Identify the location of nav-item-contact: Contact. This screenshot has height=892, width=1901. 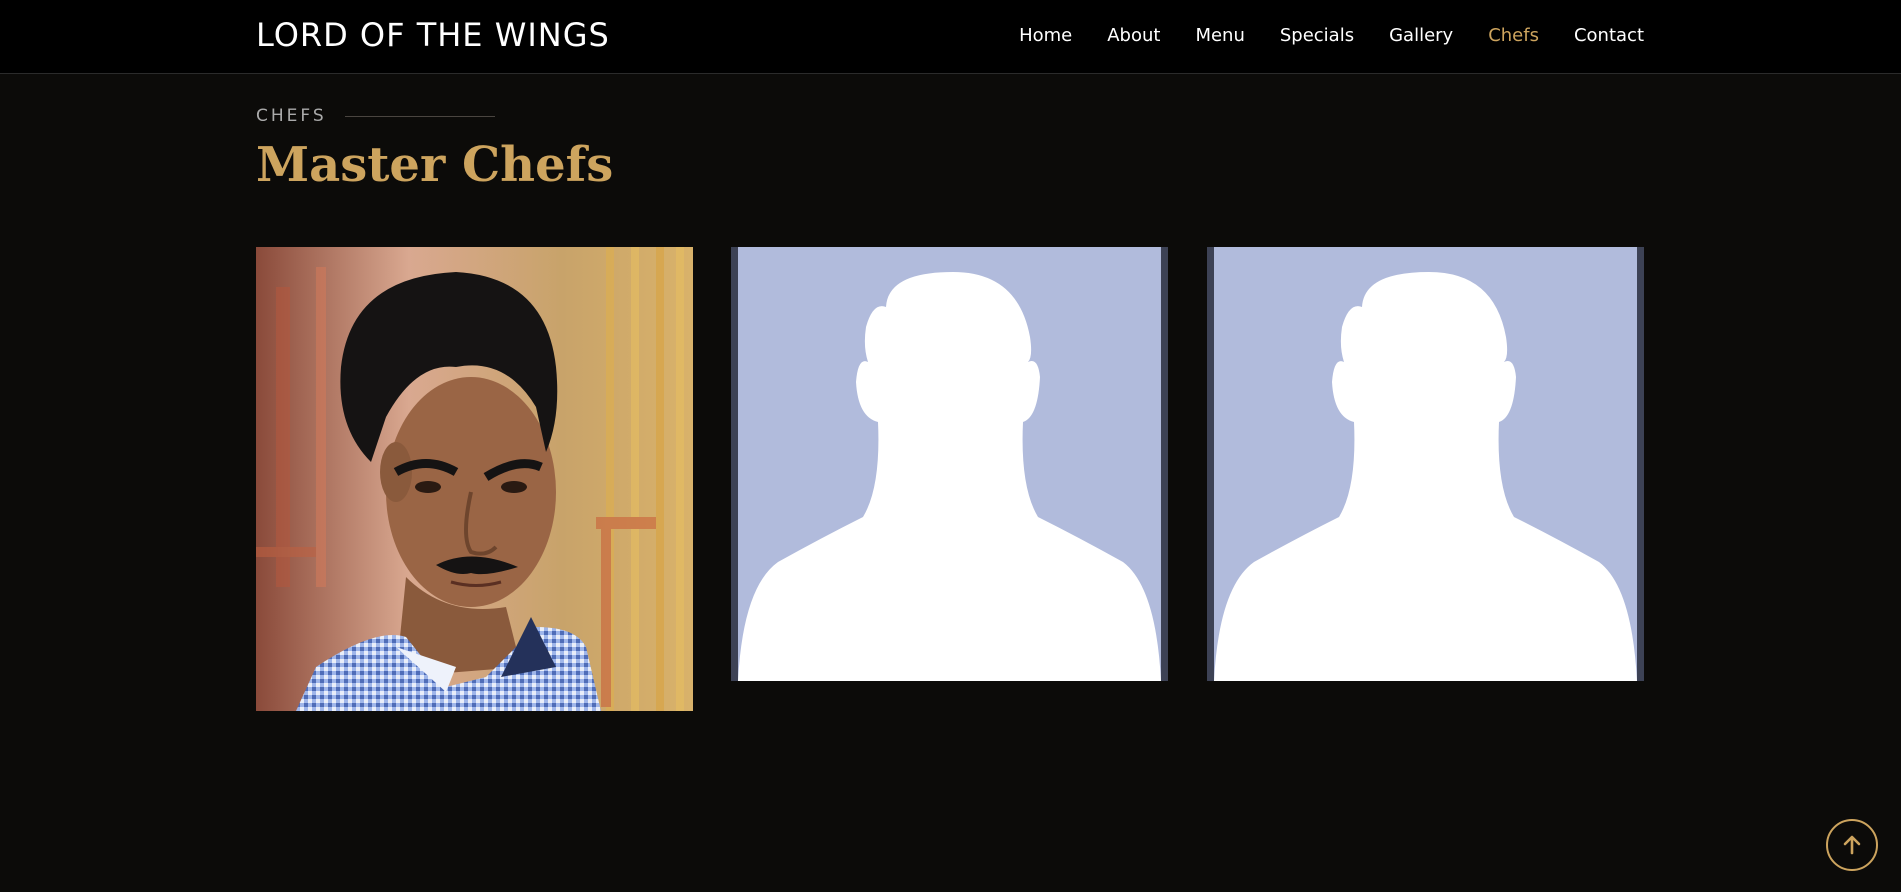
(1609, 36).